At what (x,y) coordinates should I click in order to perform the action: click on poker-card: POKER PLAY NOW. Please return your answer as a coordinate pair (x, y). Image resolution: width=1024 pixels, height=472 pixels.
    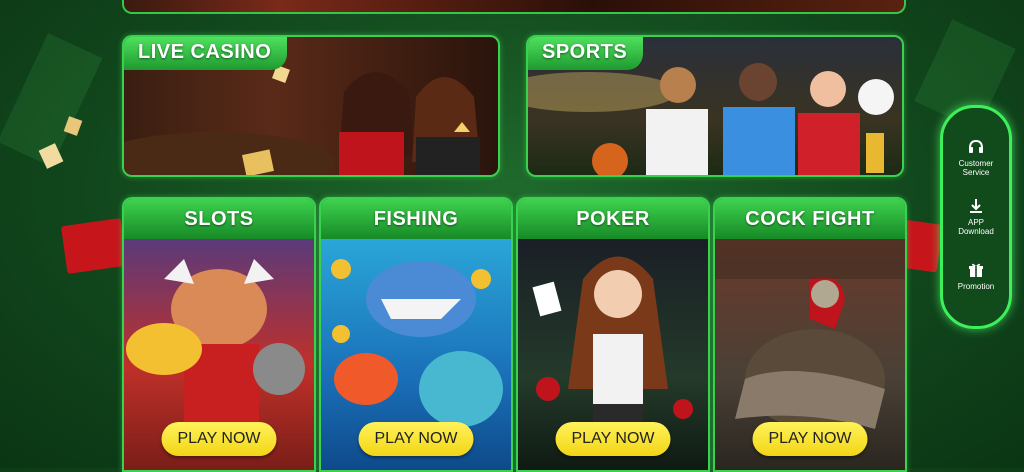
    Looking at the image, I should click on (613, 334).